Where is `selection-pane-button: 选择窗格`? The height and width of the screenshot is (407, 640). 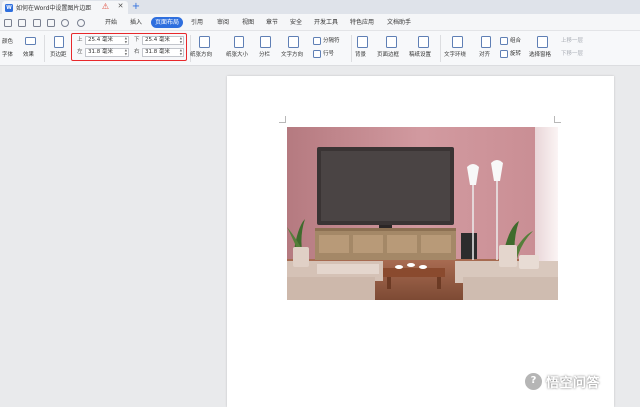
selection-pane-button: 选择窗格 is located at coordinates (540, 55).